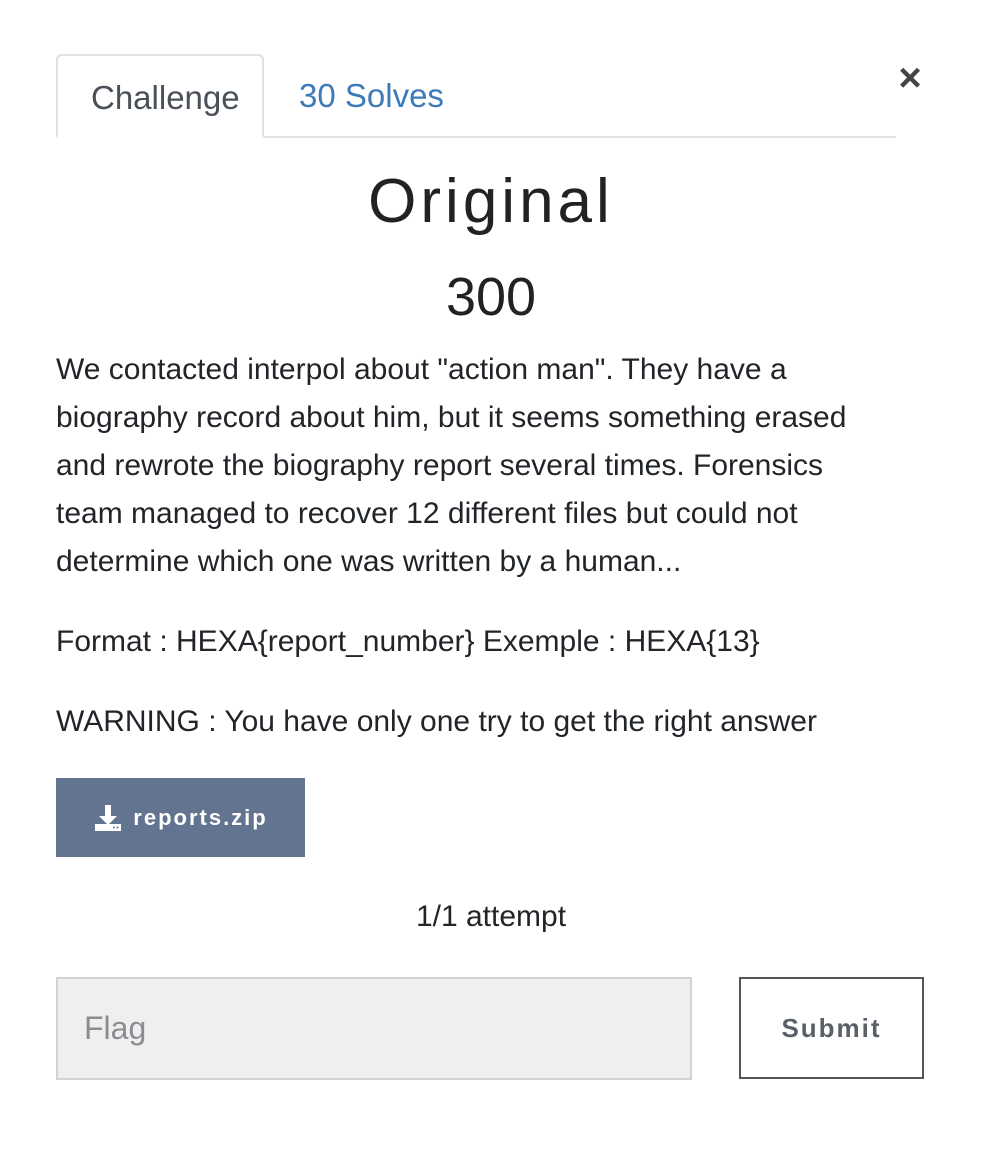  I want to click on challenge-value: 300, so click(491, 297).